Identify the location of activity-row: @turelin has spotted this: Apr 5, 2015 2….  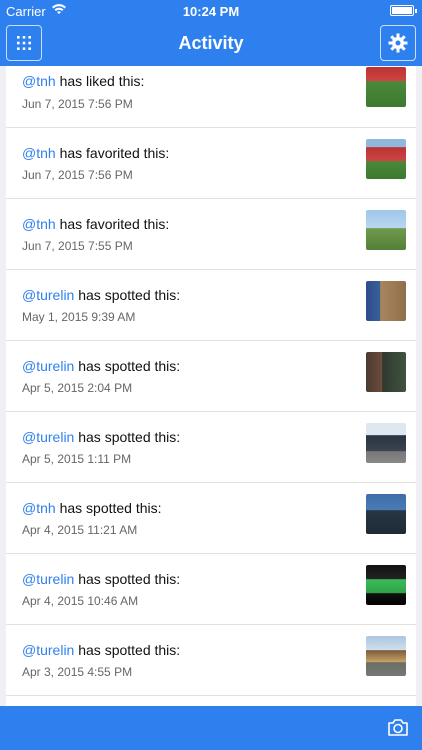
(211, 376).